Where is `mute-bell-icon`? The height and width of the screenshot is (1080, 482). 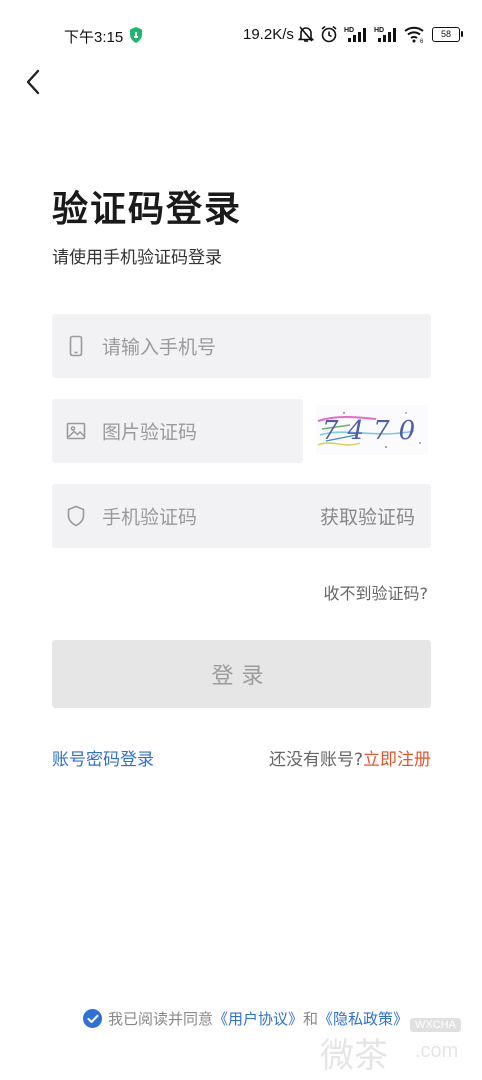
mute-bell-icon is located at coordinates (306, 34).